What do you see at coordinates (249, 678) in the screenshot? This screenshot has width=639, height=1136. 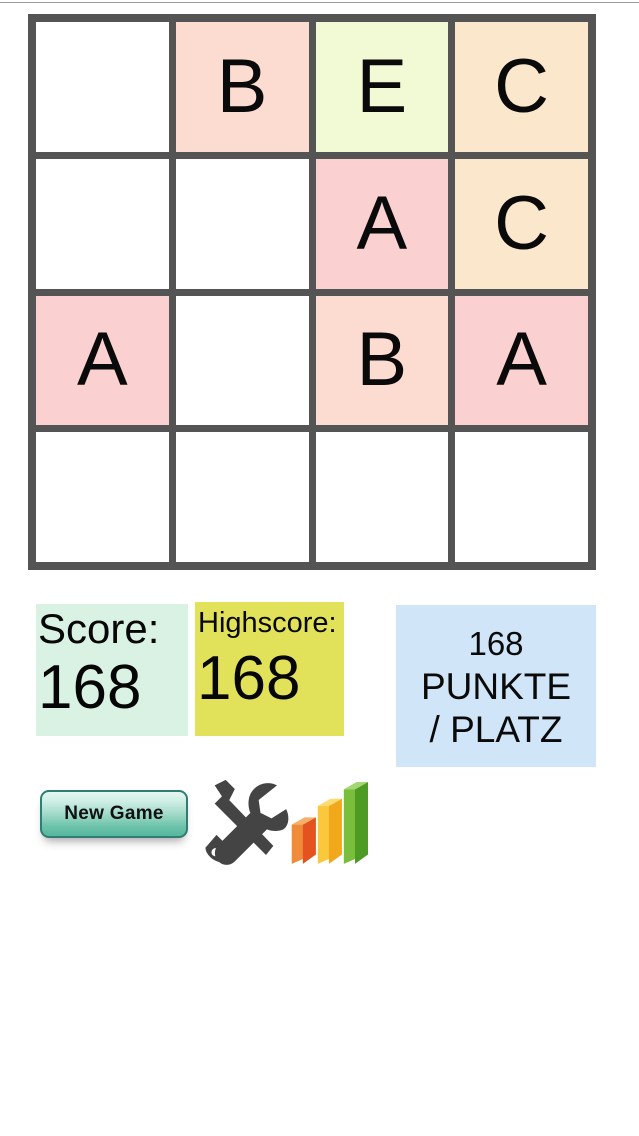 I see `highscore-value: 168` at bounding box center [249, 678].